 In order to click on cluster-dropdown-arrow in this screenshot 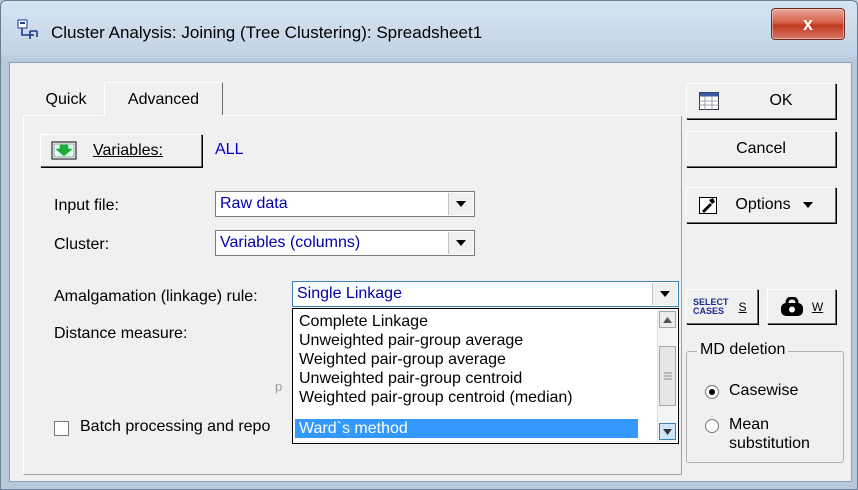, I will do `click(460, 243)`.